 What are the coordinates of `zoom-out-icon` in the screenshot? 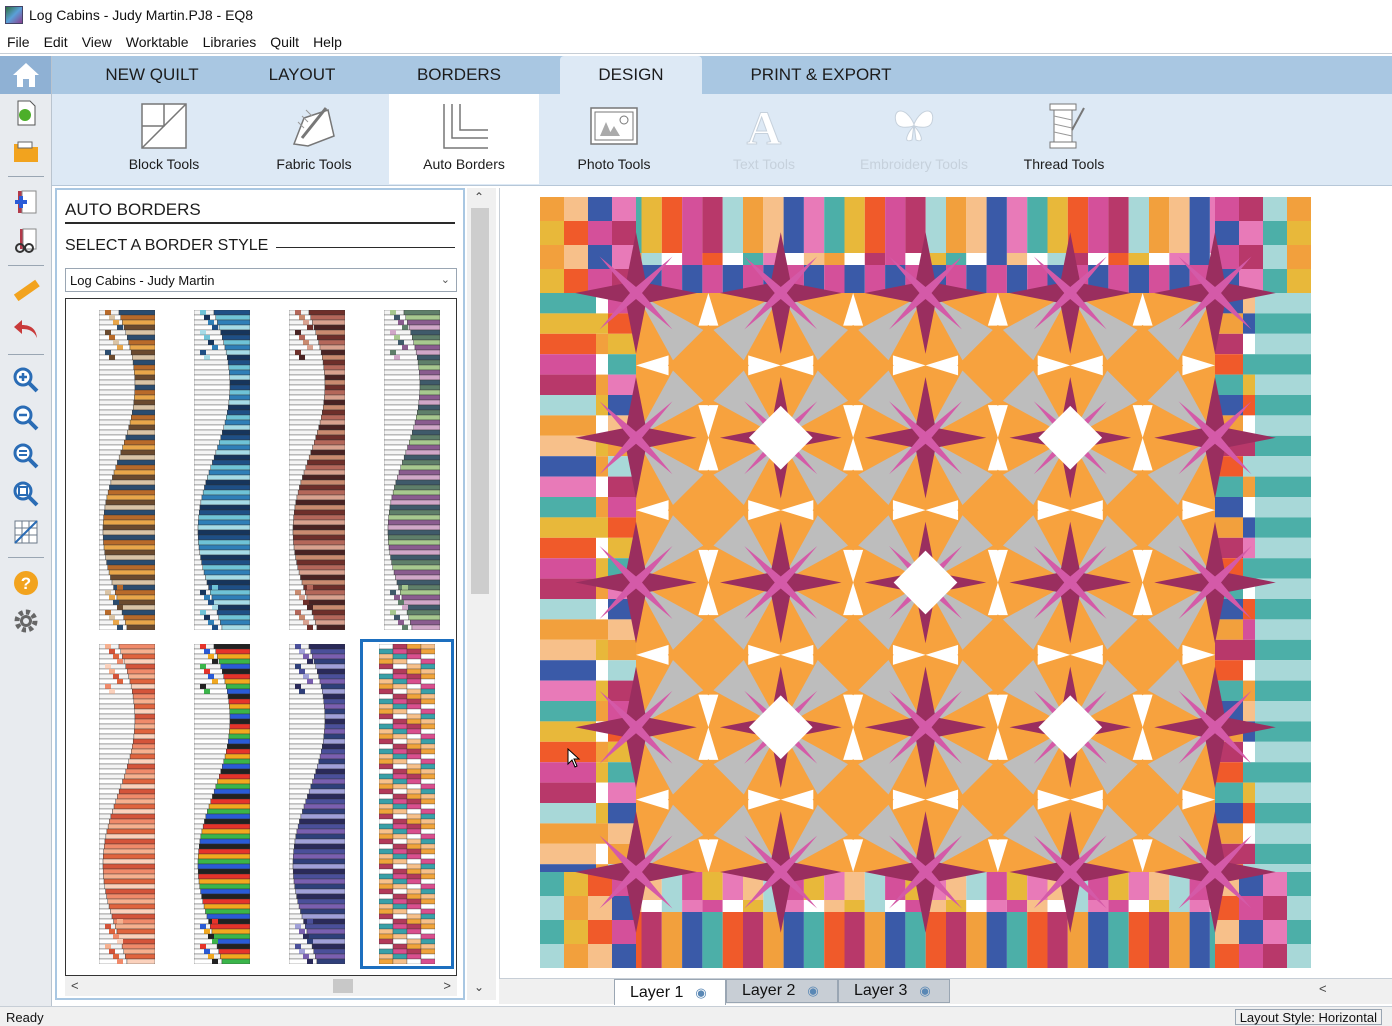 It's located at (26, 418).